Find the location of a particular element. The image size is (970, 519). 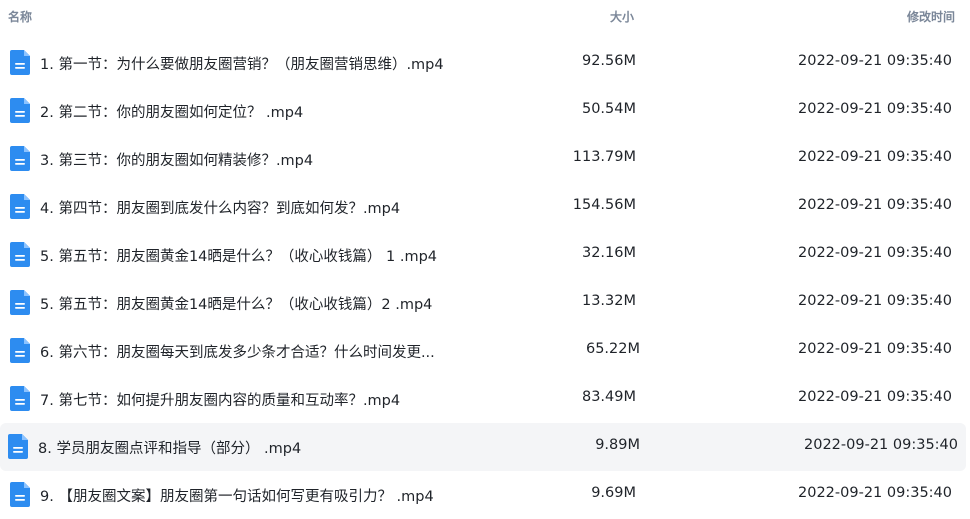

file-size: 9.89M is located at coordinates (617, 445).